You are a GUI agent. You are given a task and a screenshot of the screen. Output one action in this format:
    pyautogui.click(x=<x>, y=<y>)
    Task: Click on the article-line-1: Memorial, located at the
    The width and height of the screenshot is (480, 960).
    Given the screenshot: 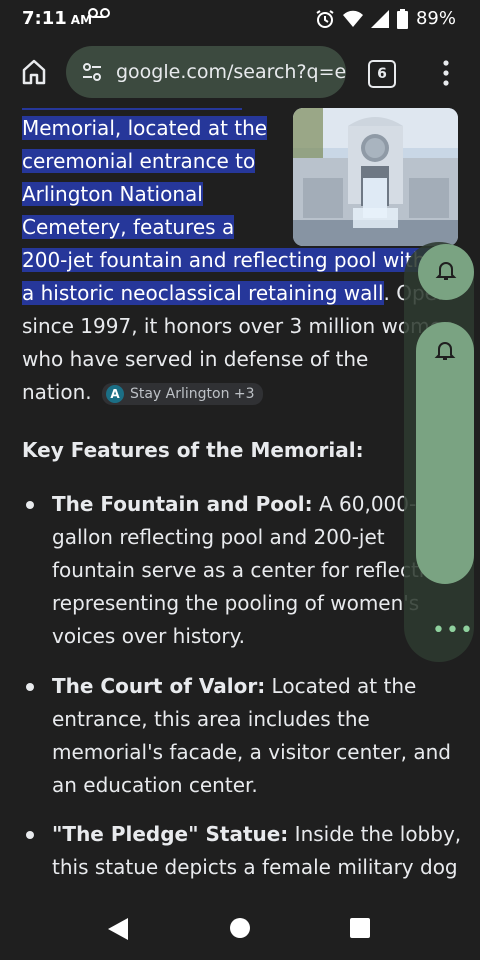 What is the action you would take?
    pyautogui.click(x=145, y=128)
    